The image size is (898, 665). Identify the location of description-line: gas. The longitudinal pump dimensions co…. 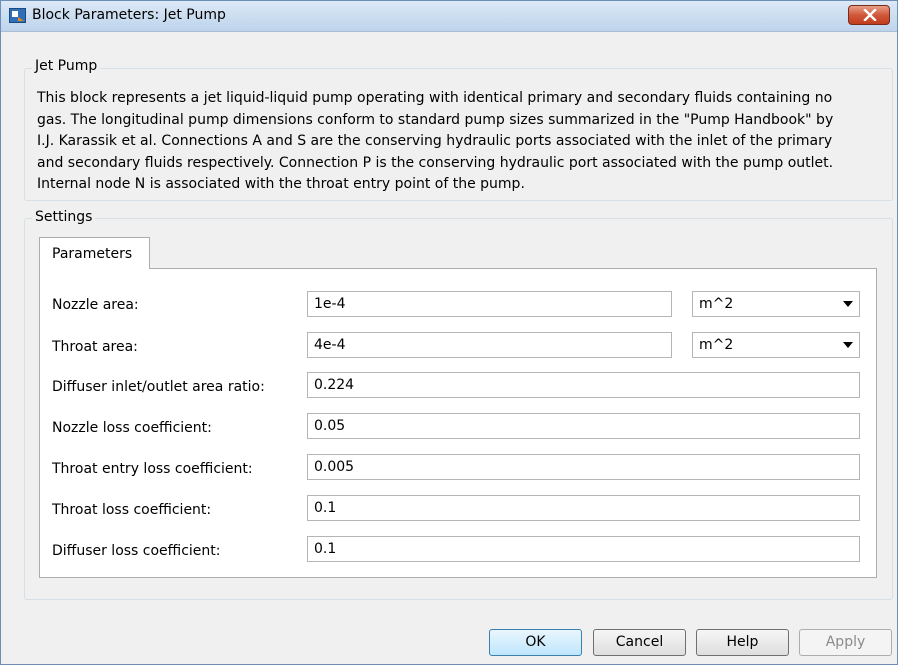
(435, 119).